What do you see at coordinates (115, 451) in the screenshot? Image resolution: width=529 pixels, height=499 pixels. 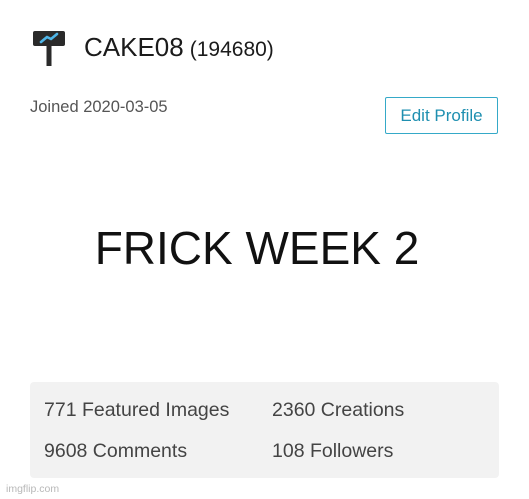 I see `stat-comments: 9608 Comments` at bounding box center [115, 451].